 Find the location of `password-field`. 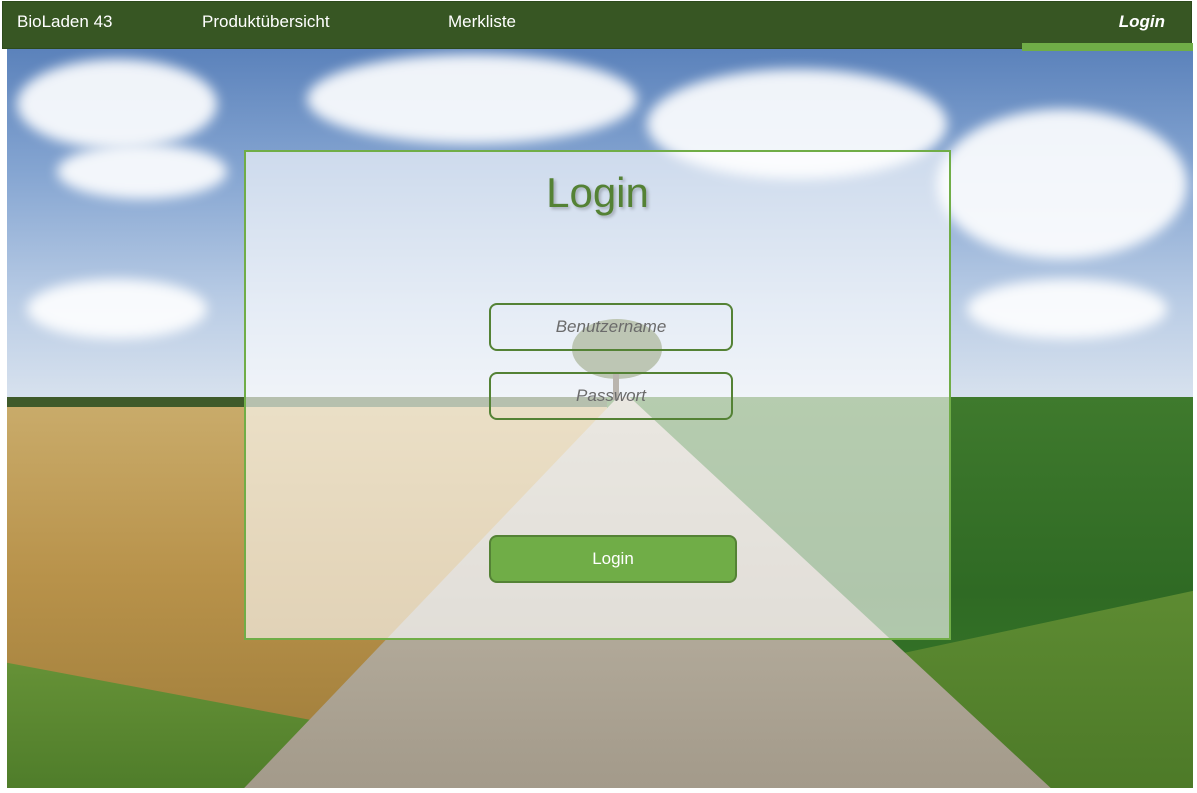

password-field is located at coordinates (611, 396).